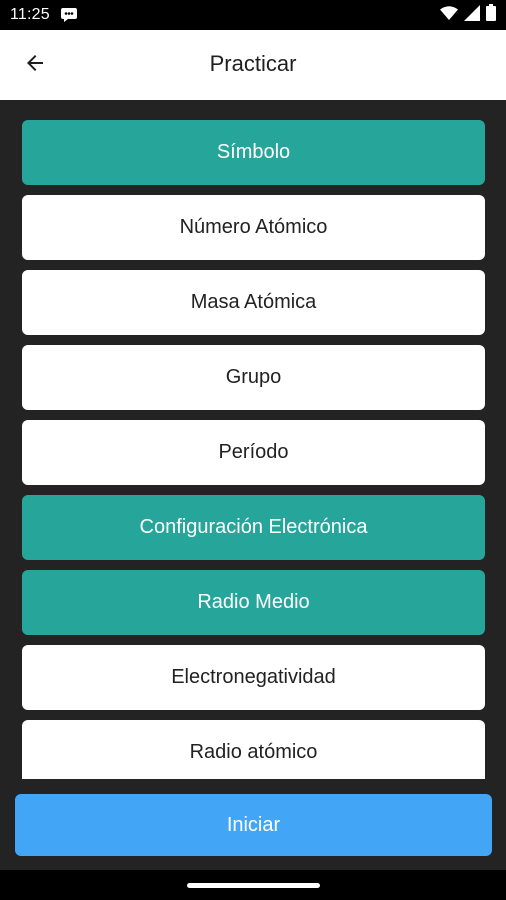 Image resolution: width=506 pixels, height=900 pixels. I want to click on option-label: Símbolo, so click(253, 152).